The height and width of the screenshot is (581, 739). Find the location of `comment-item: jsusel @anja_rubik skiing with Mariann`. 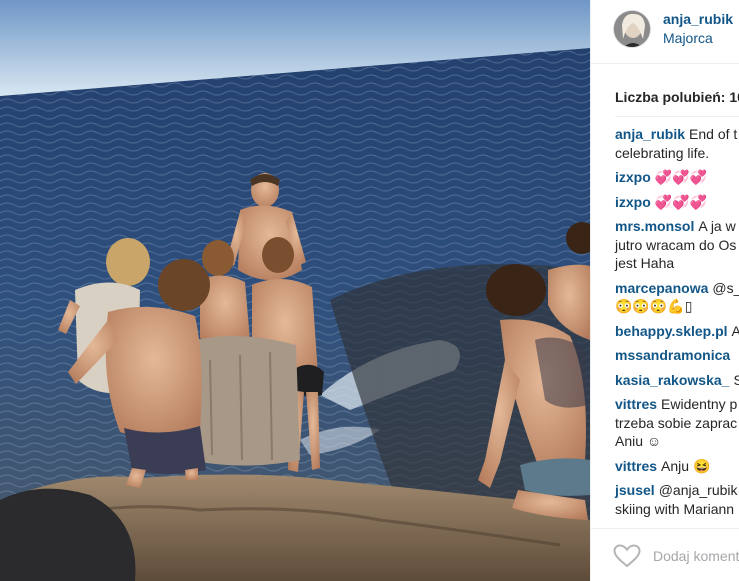

comment-item: jsusel @anja_rubik skiing with Mariann is located at coordinates (677, 499).